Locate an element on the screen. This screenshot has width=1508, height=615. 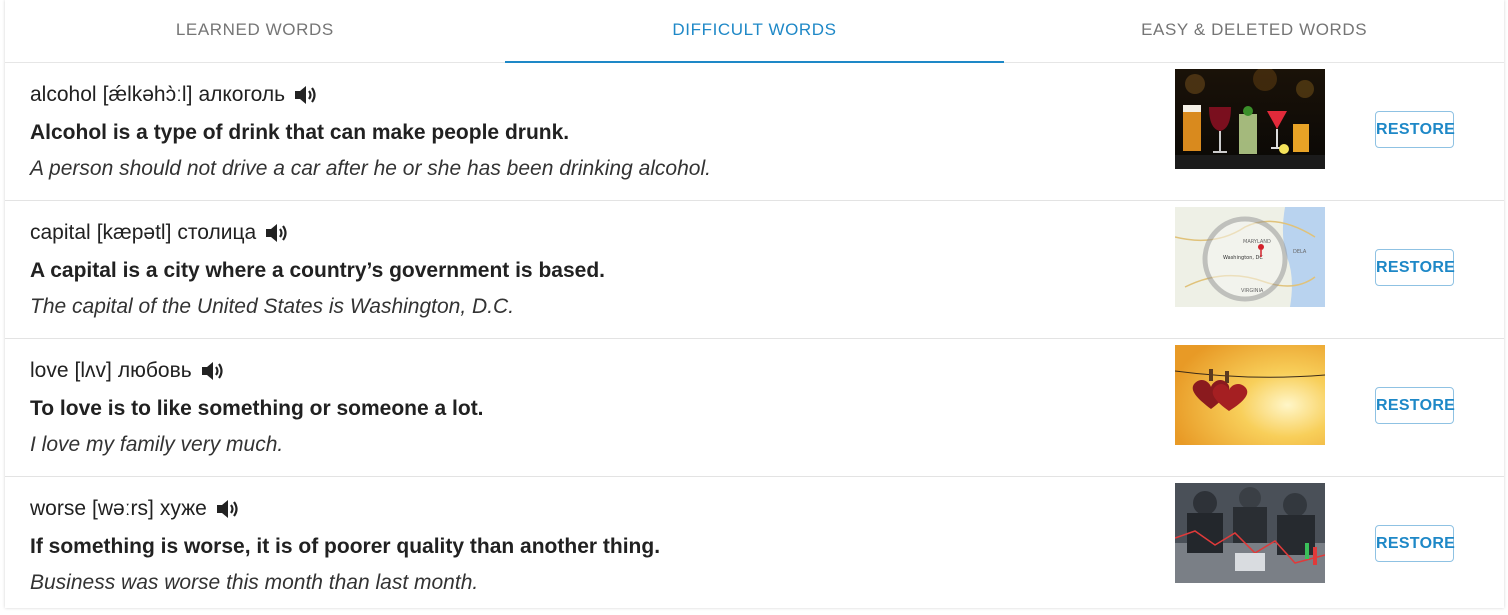
tab-learned-words: LEARNED WORDS is located at coordinates (255, 31).